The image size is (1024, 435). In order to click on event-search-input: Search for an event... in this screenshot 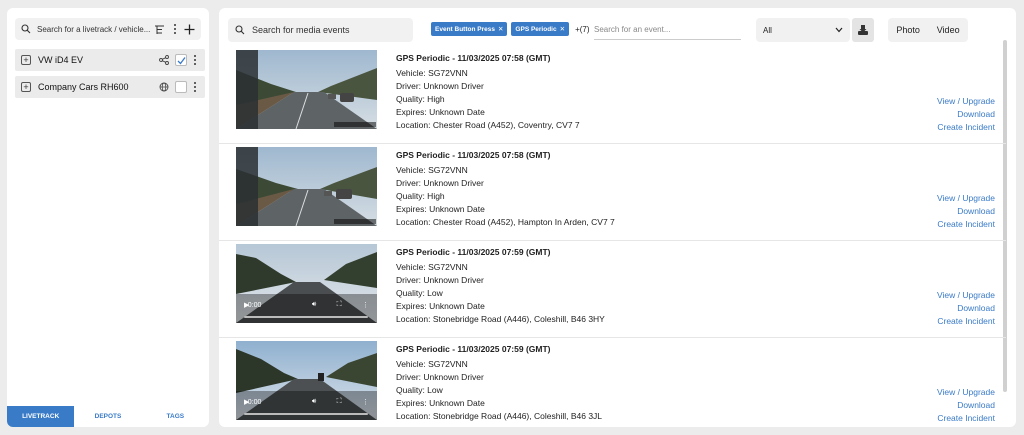, I will do `click(667, 30)`.